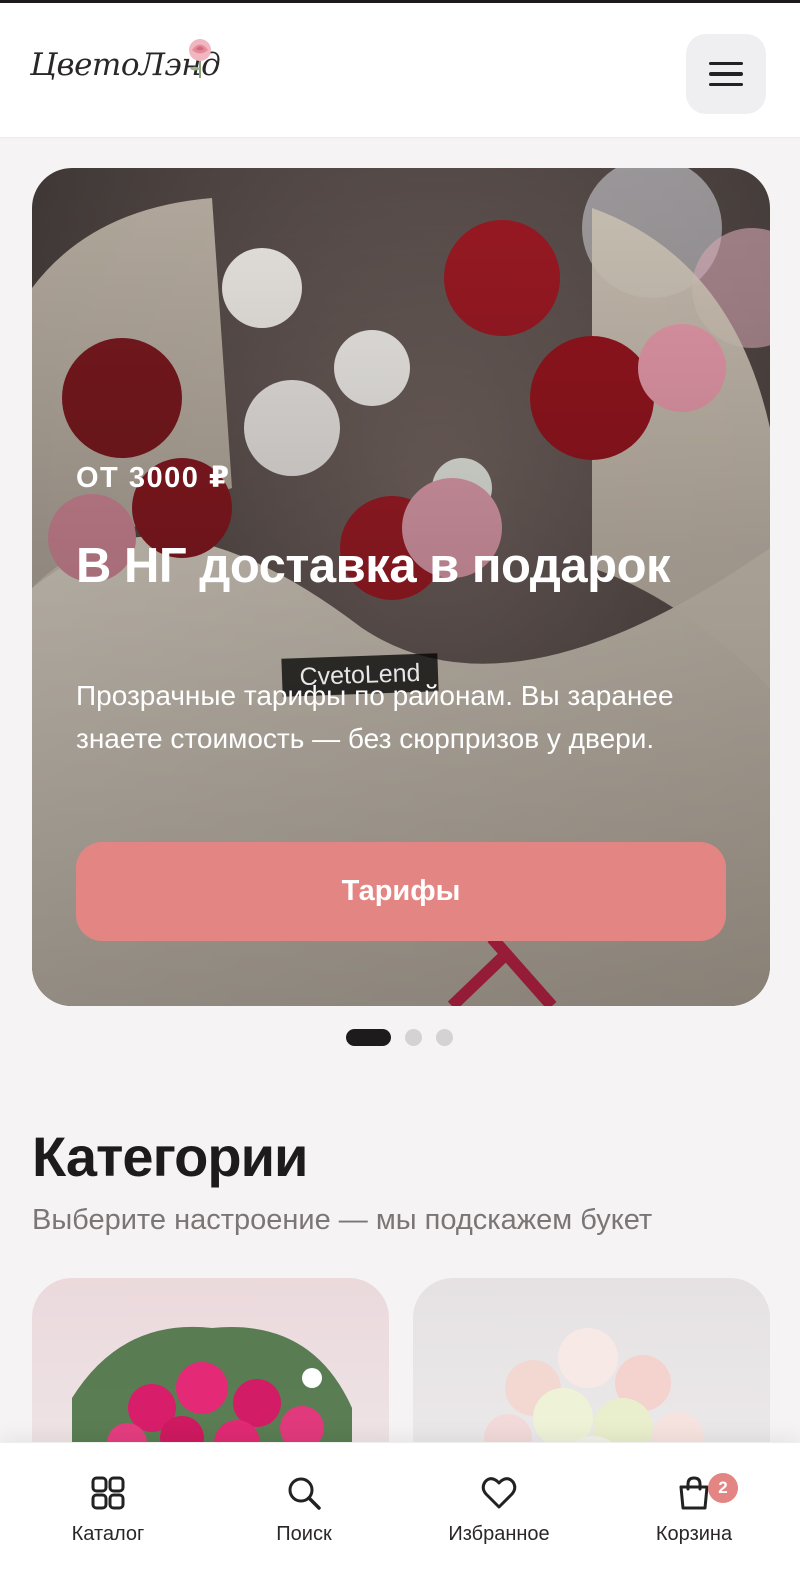  What do you see at coordinates (200, 58) in the screenshot?
I see `rose-logo-icon` at bounding box center [200, 58].